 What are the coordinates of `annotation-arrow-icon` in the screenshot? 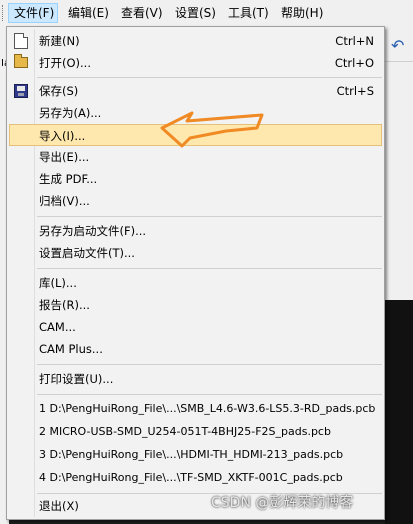 It's located at (212, 129).